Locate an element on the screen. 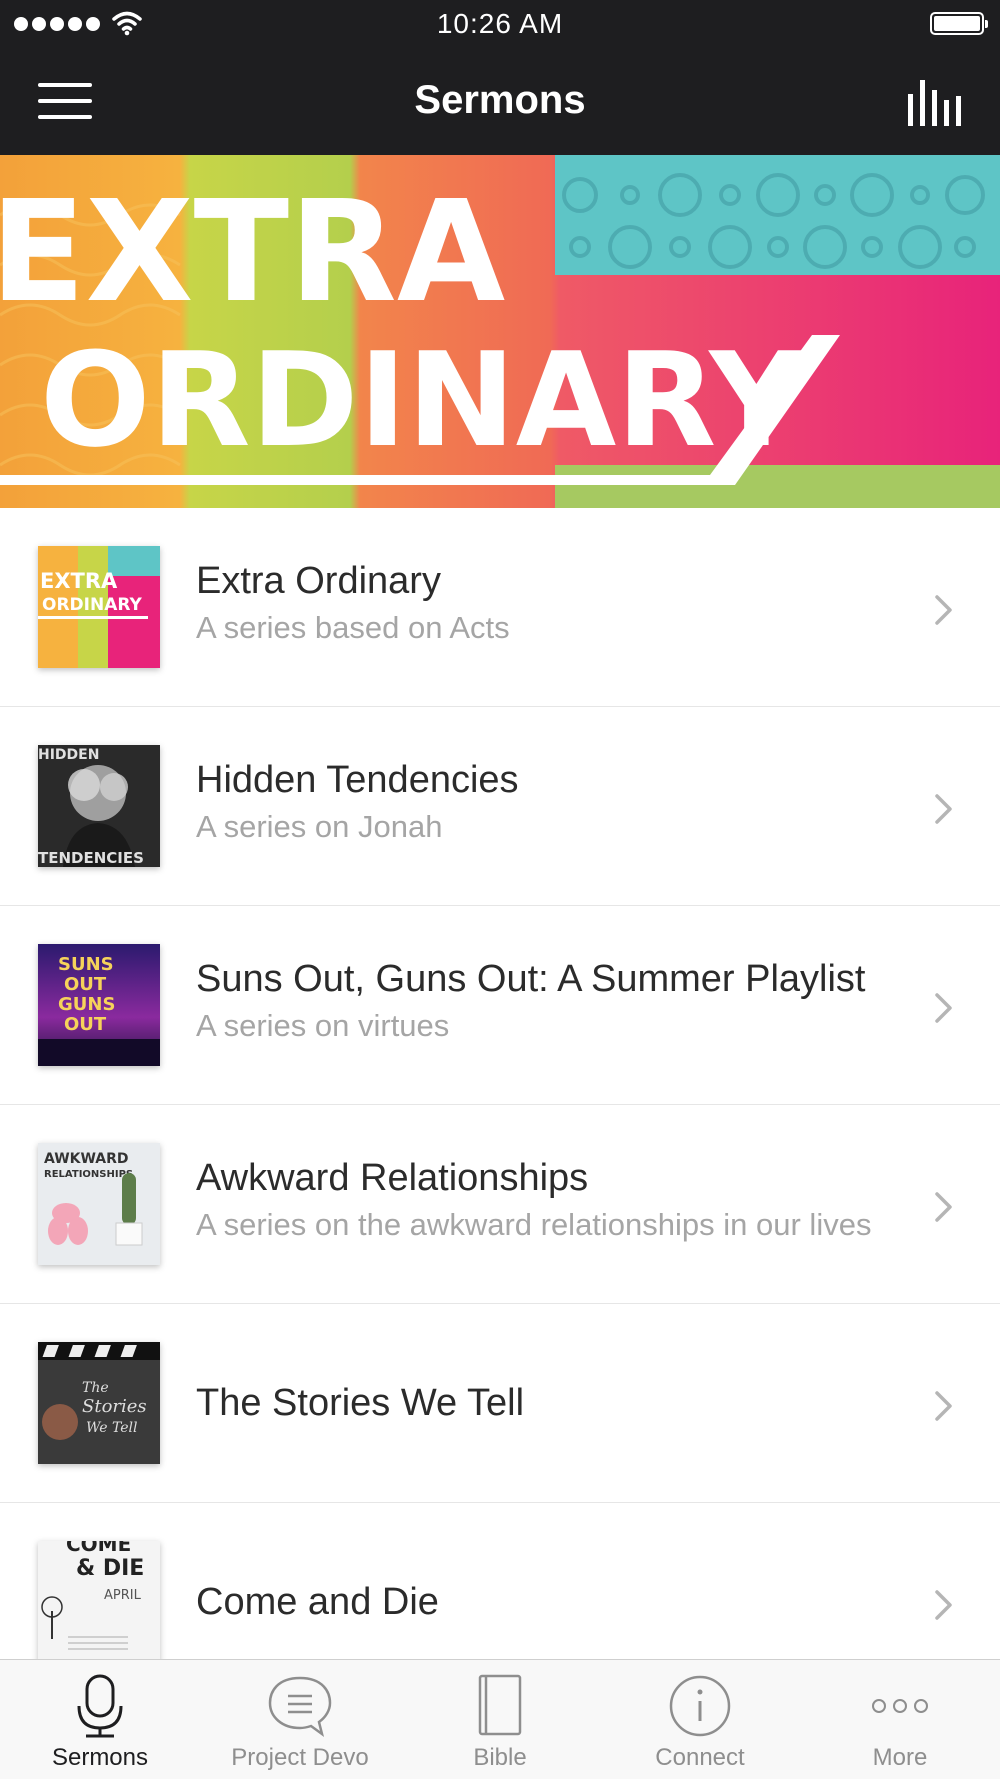 This screenshot has width=1000, height=1779. svg-text: EXTRA is located at coordinates (79, 581).